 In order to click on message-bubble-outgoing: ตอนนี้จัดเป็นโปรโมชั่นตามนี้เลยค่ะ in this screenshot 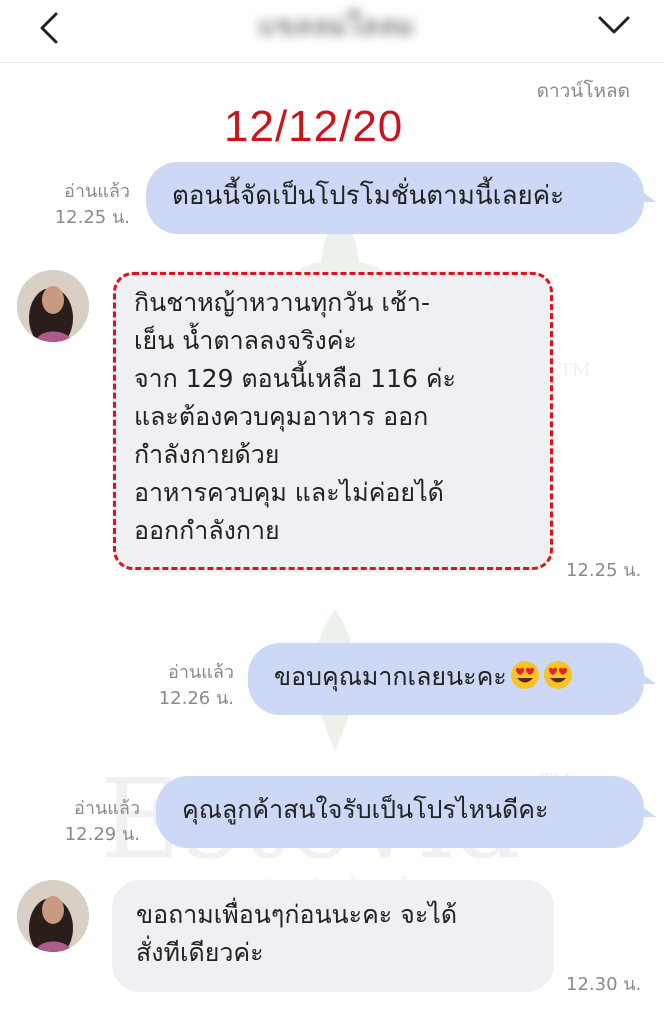, I will do `click(395, 198)`.